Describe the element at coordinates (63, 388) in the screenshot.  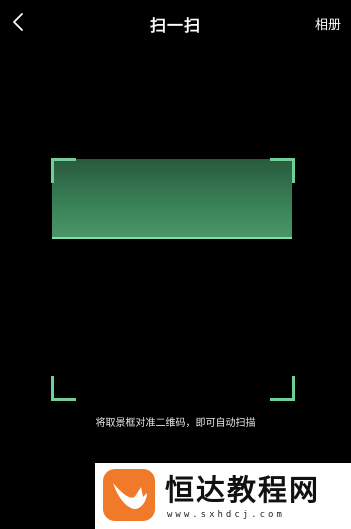
I see `corner-bottom-left` at that location.